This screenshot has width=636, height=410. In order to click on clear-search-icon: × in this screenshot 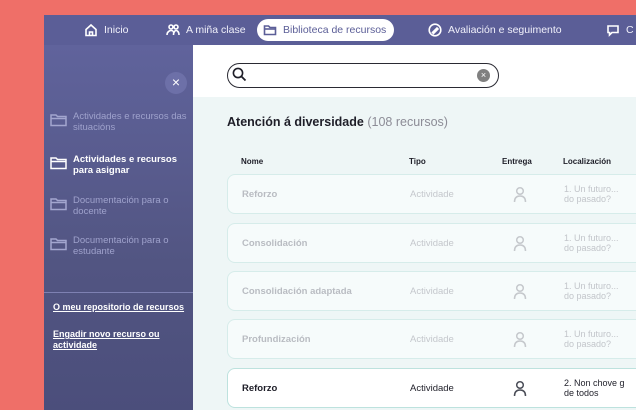, I will do `click(483, 75)`.